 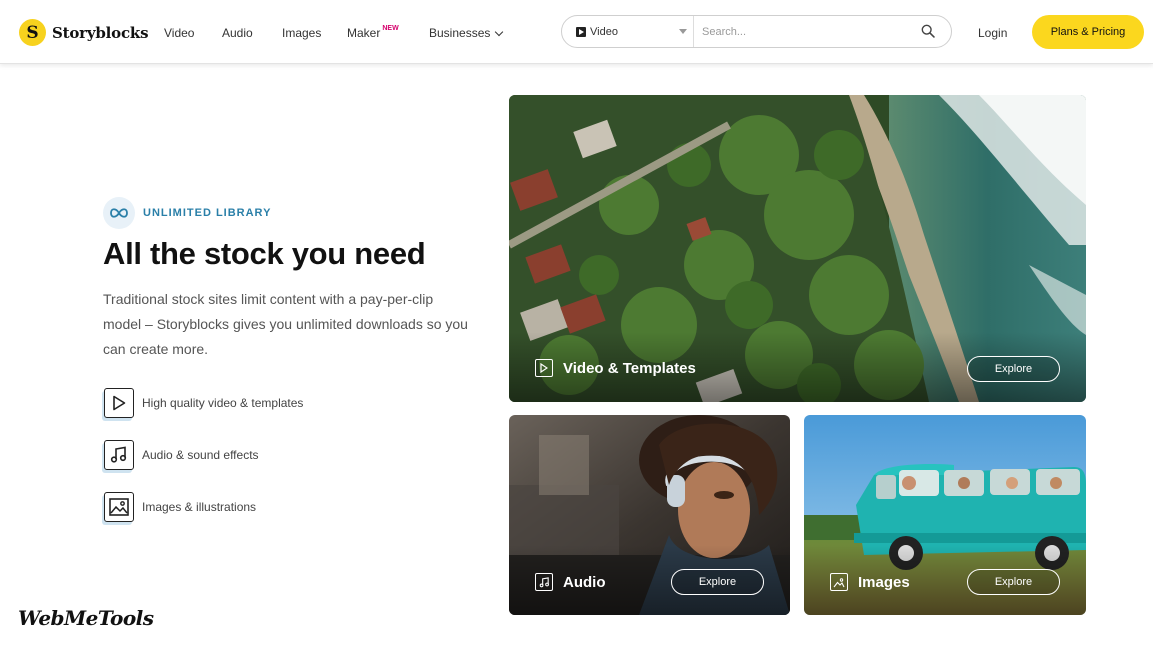 I want to click on explore-video-button: Explore, so click(x=1013, y=369).